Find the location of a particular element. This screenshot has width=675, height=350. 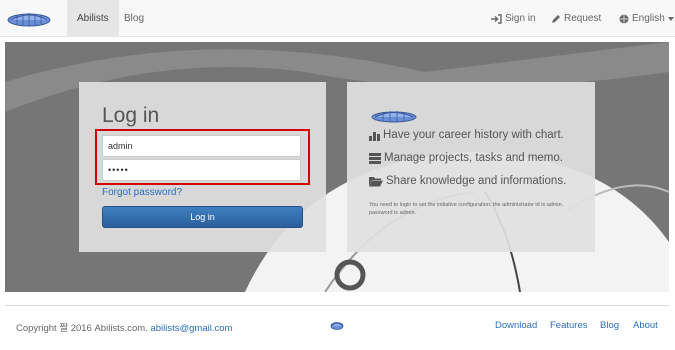

request-link: Request is located at coordinates (576, 18).